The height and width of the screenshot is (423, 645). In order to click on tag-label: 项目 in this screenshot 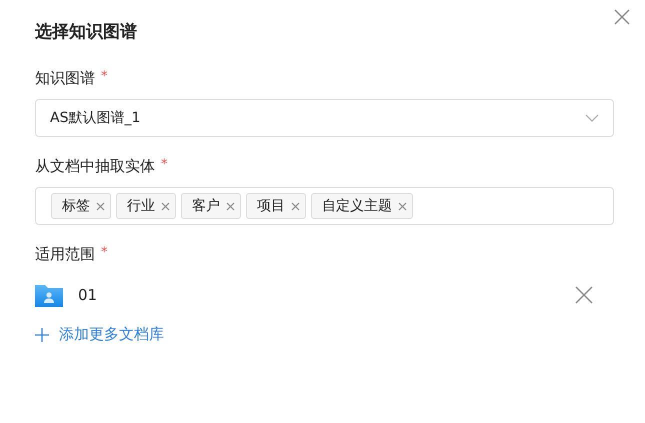, I will do `click(271, 206)`.